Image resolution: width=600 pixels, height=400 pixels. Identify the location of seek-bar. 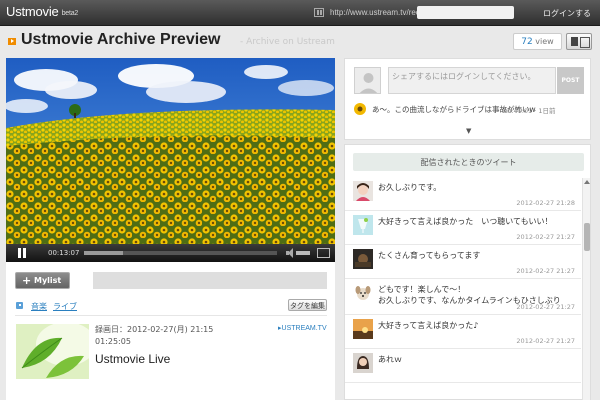
(180, 253).